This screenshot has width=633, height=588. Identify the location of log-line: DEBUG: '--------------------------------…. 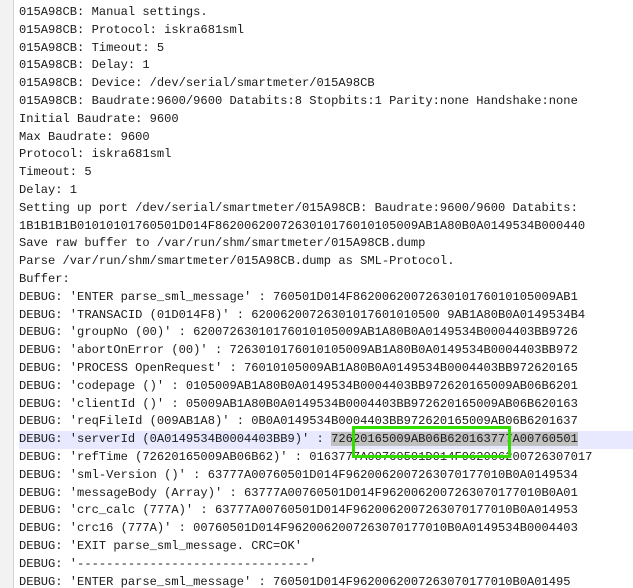
(168, 563).